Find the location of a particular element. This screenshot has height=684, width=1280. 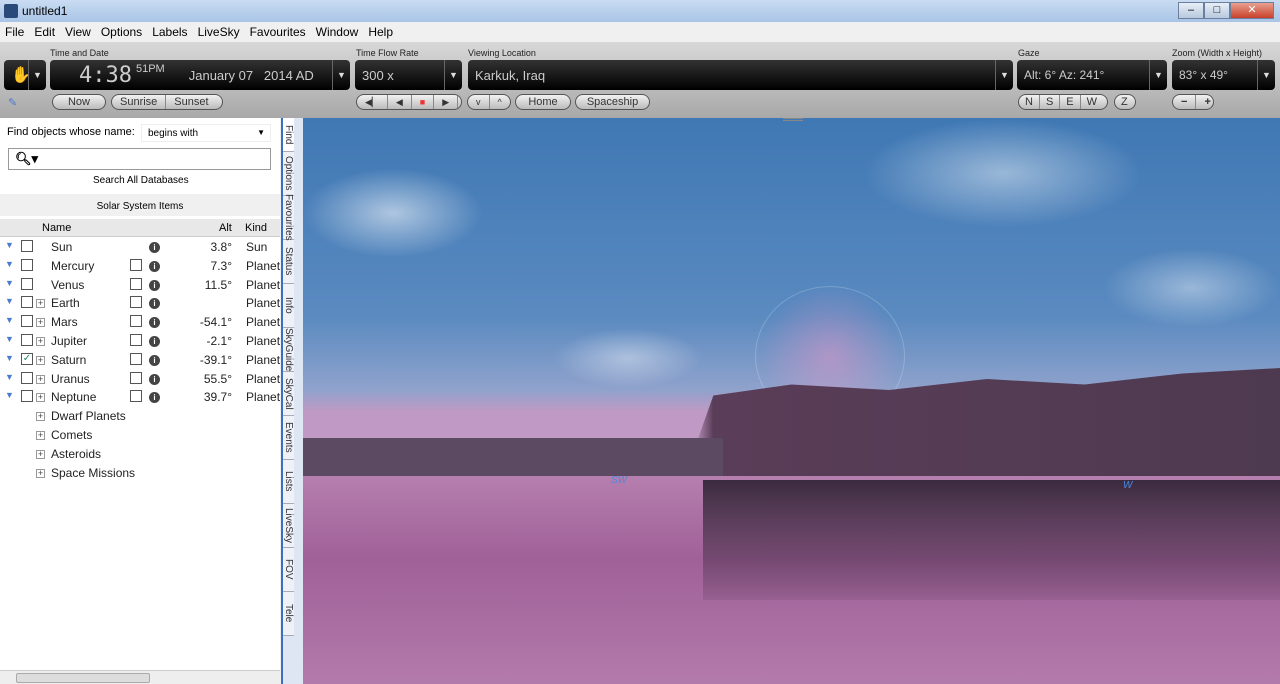

menu-favourites: Favourites is located at coordinates (278, 32).